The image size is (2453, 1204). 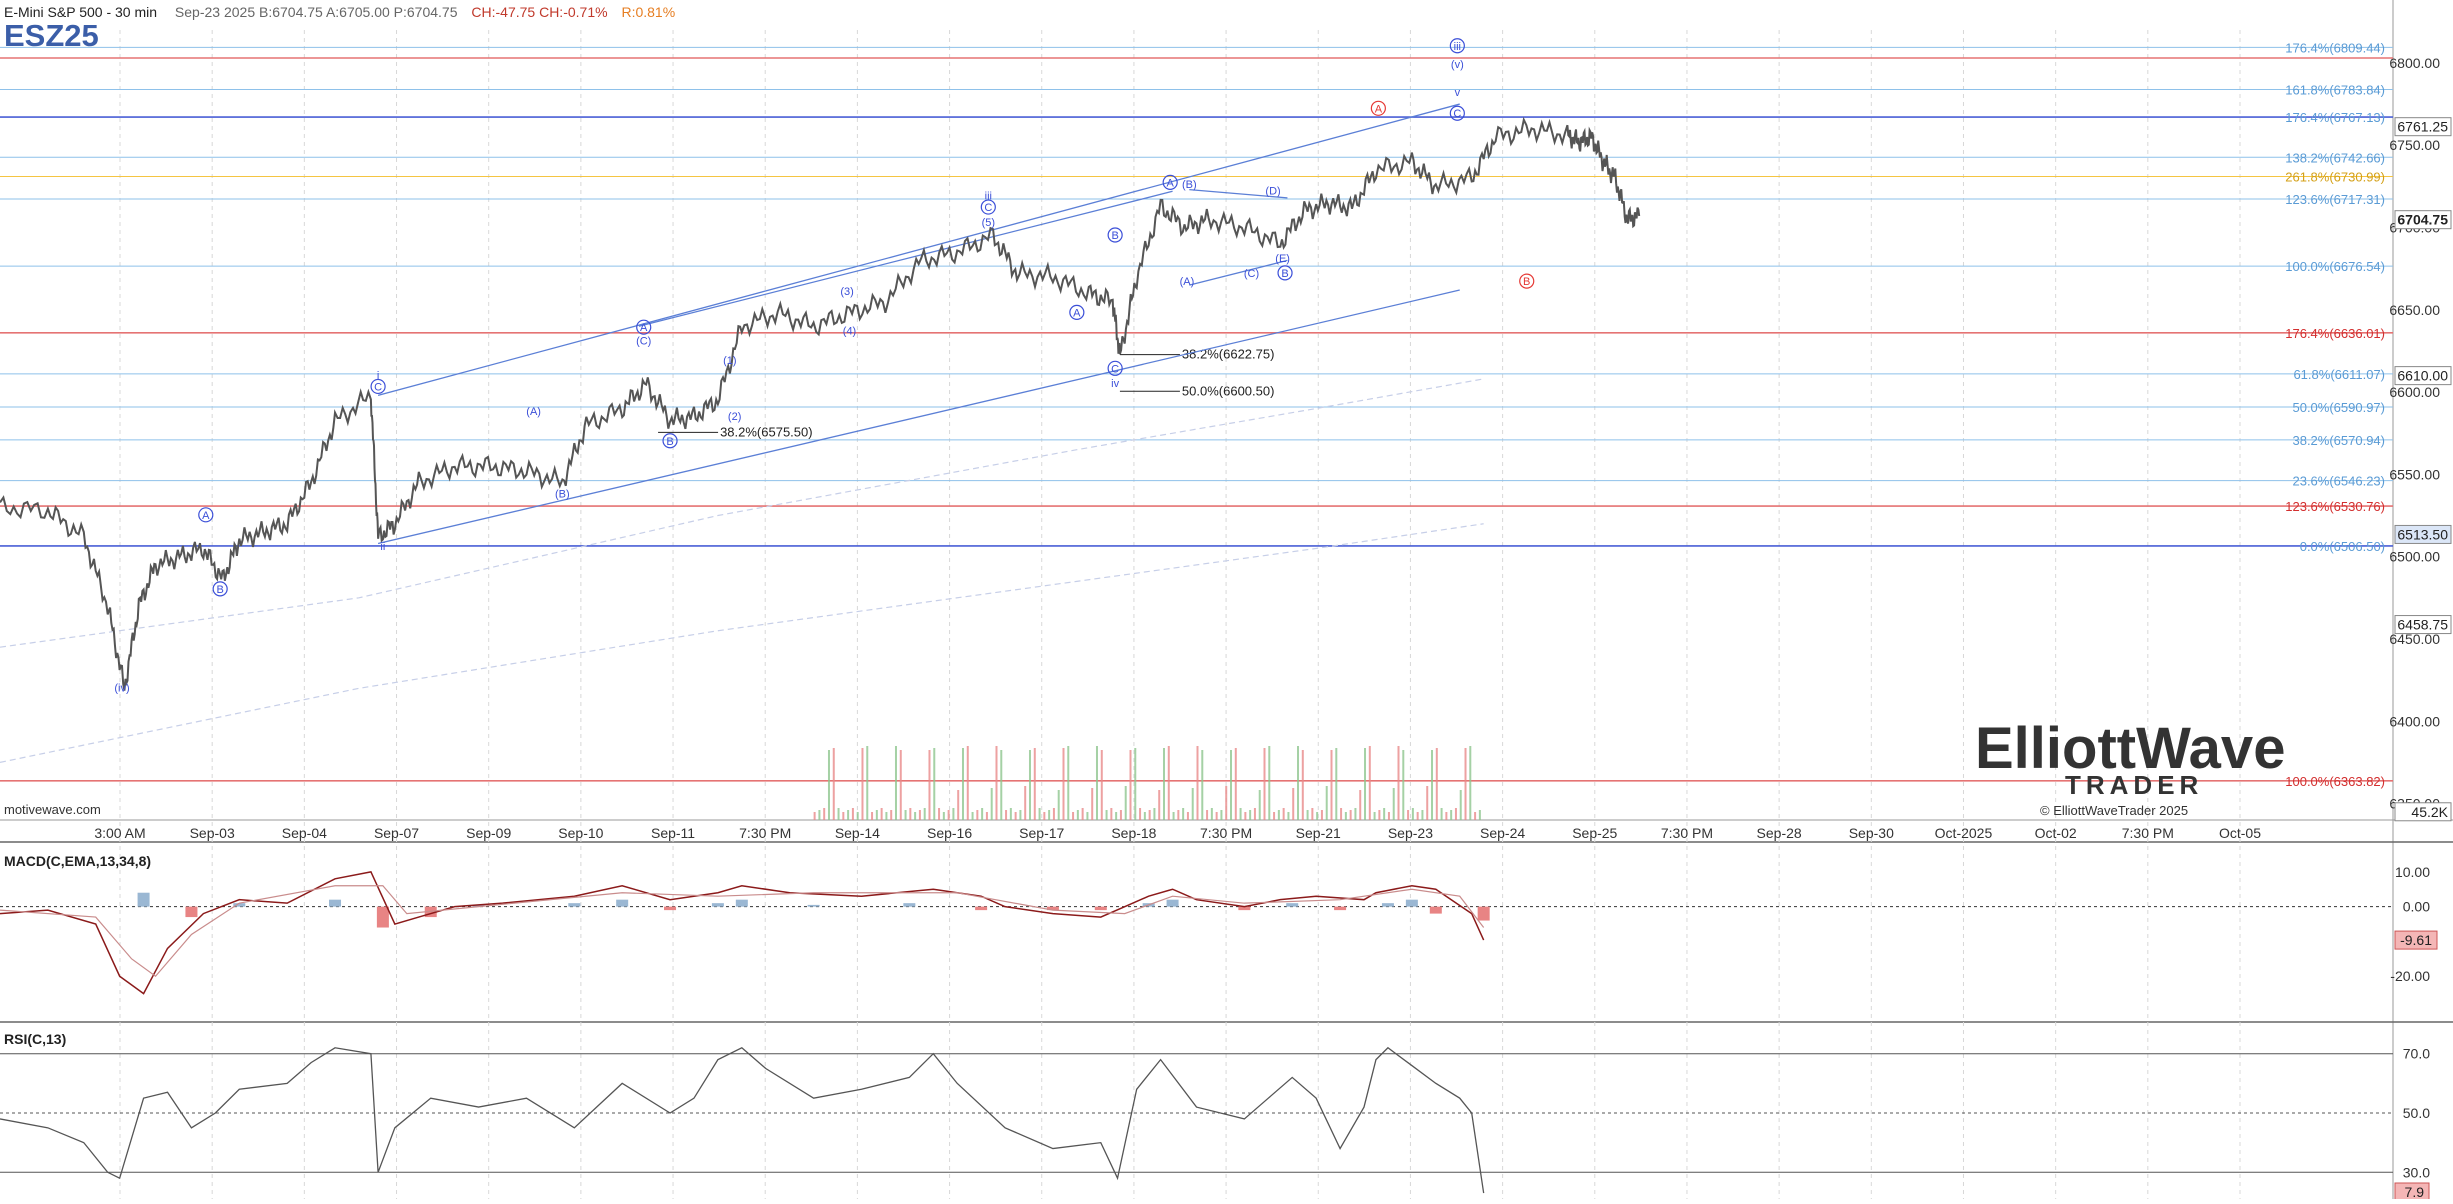 I want to click on y-tick-label: 6800.00, so click(x=2414, y=63).